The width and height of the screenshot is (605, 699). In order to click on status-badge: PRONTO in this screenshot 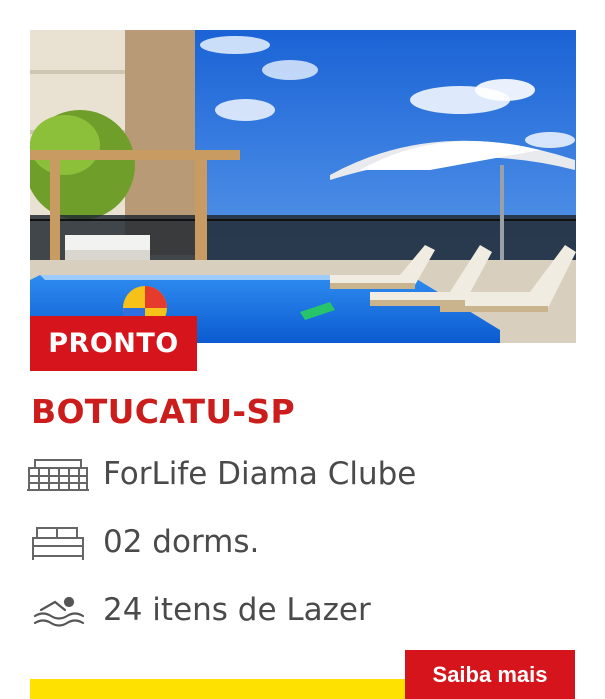, I will do `click(113, 343)`.